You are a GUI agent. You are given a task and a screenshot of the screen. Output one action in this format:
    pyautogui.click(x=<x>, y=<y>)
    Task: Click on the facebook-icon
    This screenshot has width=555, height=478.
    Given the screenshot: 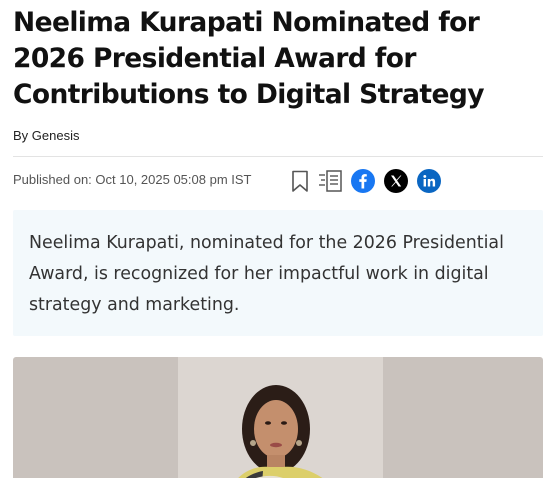 What is the action you would take?
    pyautogui.click(x=363, y=181)
    